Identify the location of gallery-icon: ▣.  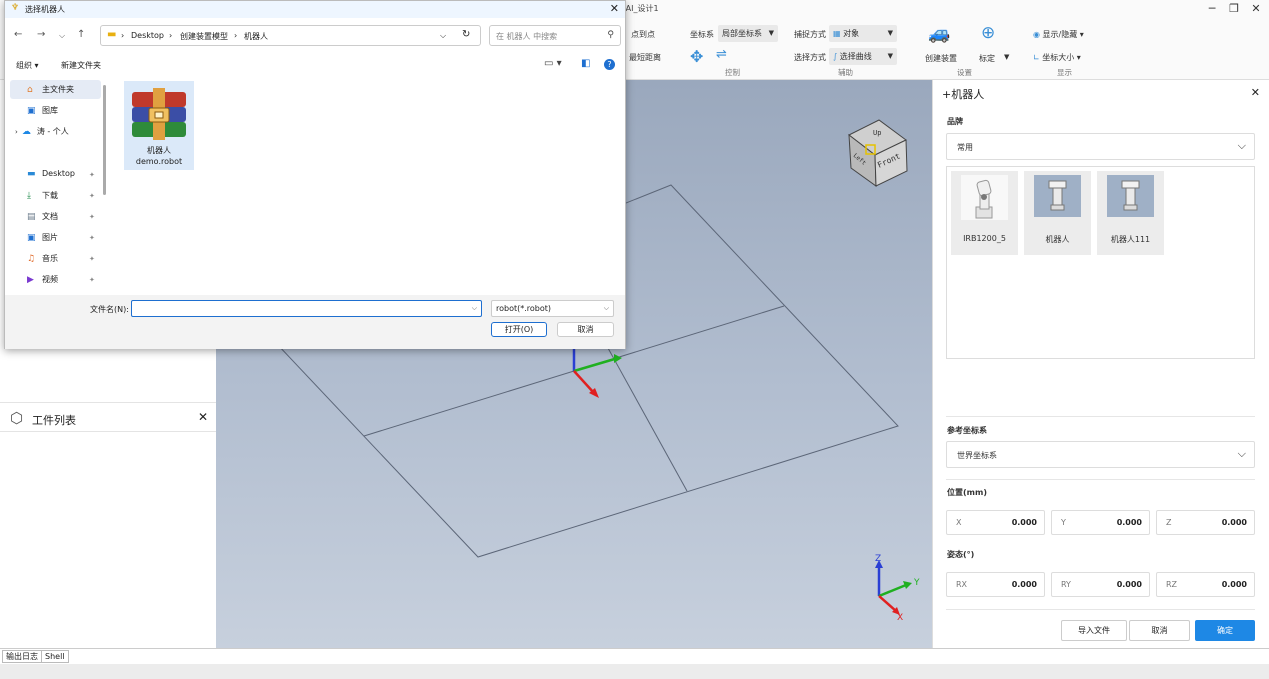
(31, 111).